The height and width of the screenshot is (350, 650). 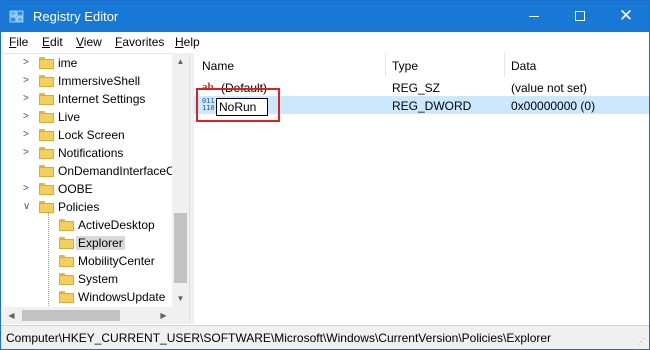 I want to click on close-button: ✕, so click(x=626, y=16).